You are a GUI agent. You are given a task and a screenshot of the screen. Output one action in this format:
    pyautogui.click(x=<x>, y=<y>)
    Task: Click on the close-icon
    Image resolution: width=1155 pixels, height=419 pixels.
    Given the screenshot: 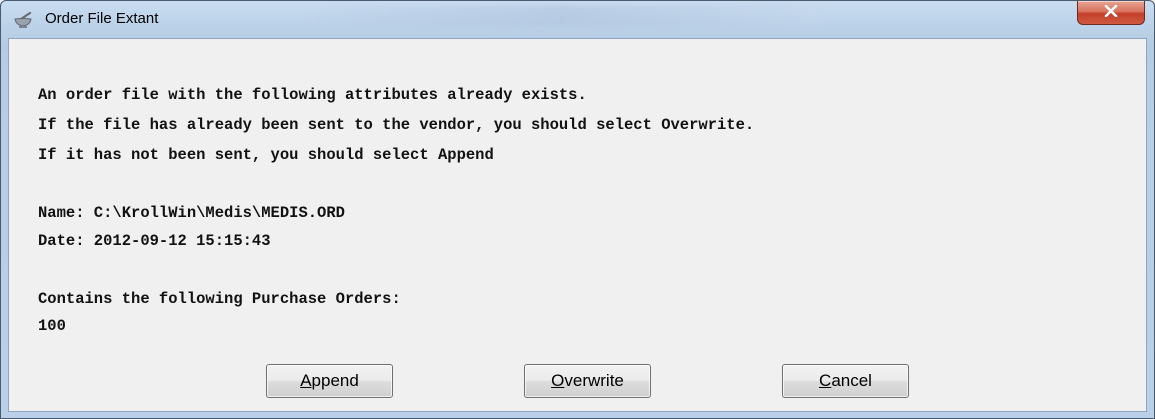 What is the action you would take?
    pyautogui.click(x=1111, y=13)
    